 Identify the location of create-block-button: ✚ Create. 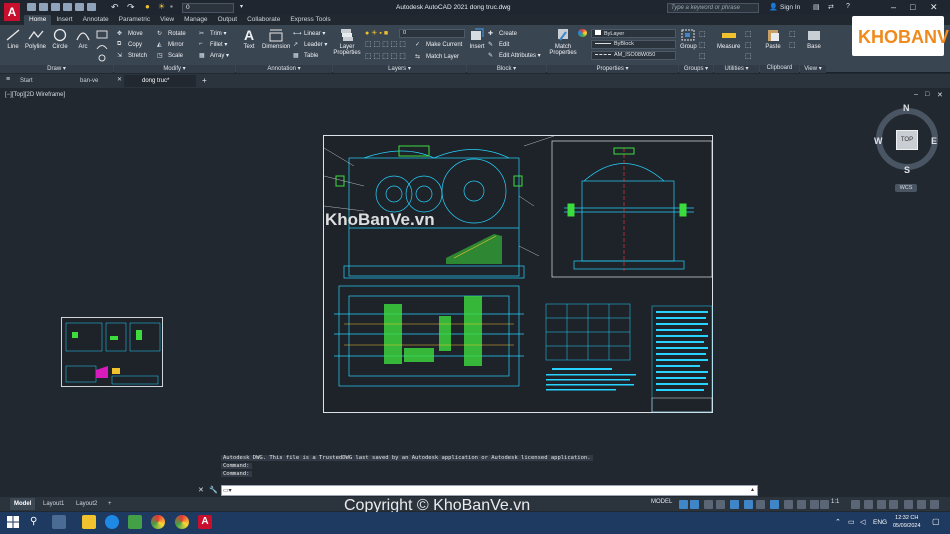
(517, 33).